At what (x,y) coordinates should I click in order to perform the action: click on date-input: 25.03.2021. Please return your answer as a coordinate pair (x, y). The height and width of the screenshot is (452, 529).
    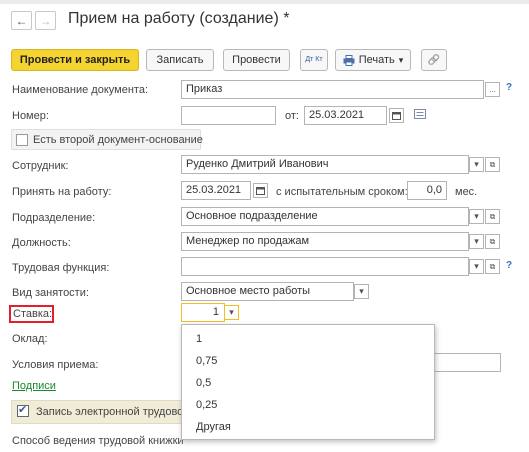
    Looking at the image, I should click on (345, 115).